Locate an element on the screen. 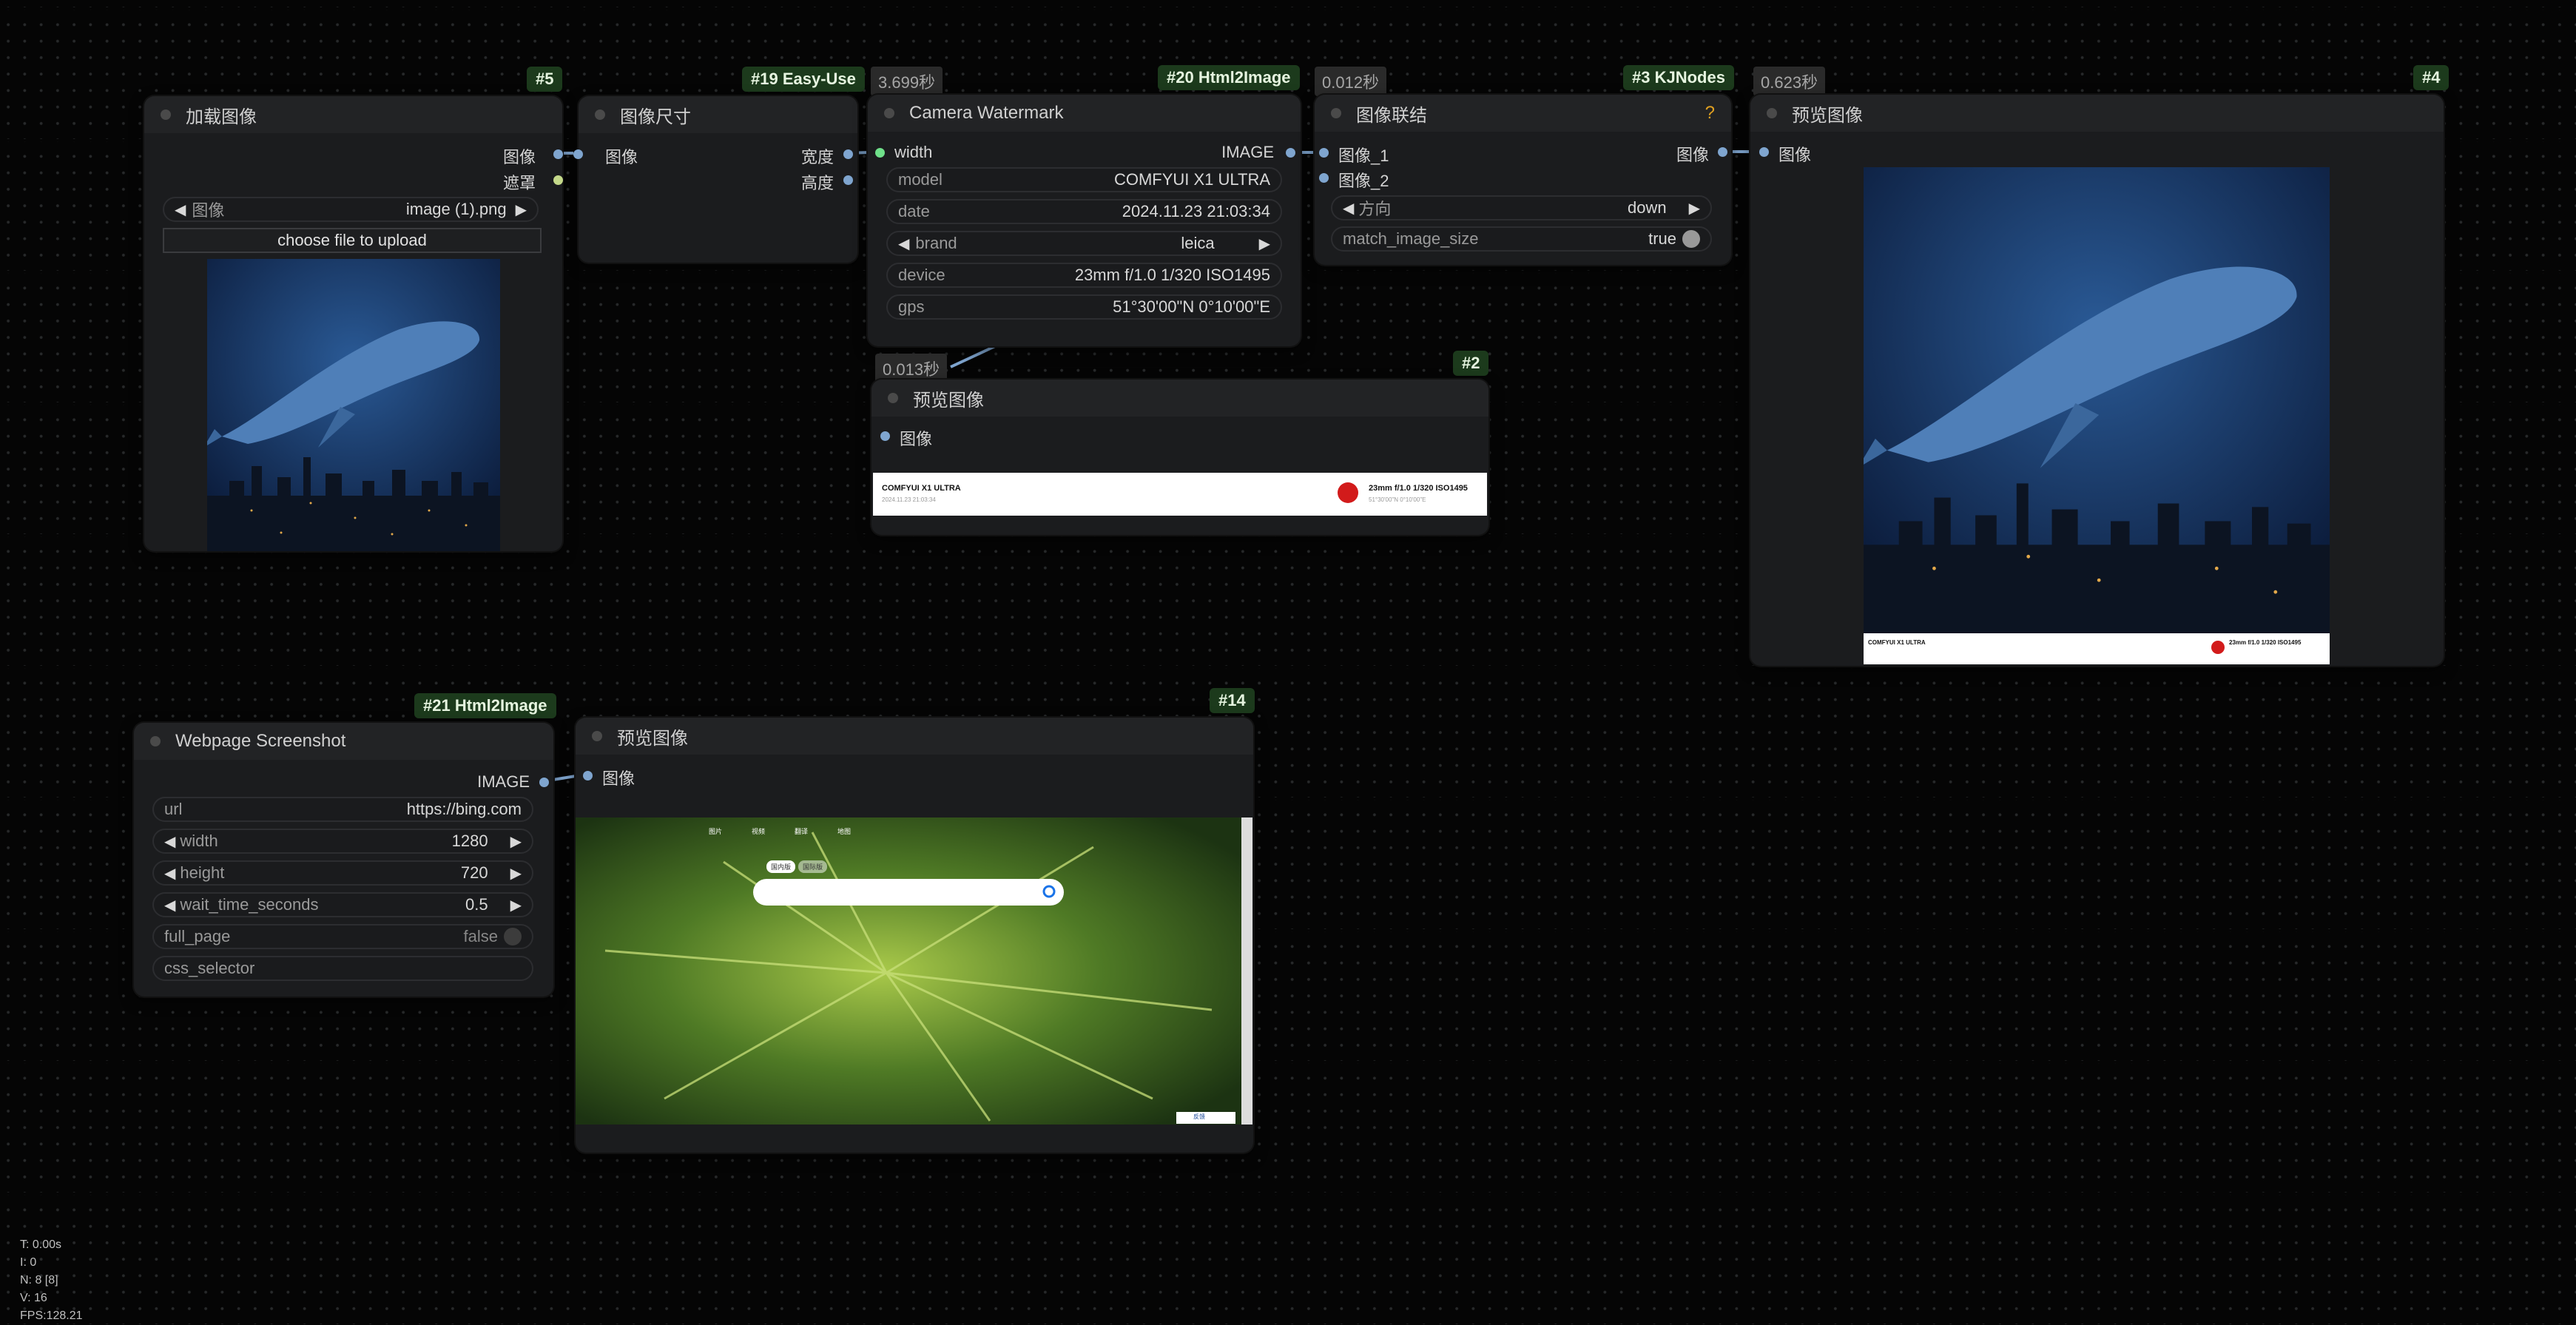 This screenshot has width=2576, height=1325. widget-value: down is located at coordinates (1647, 207).